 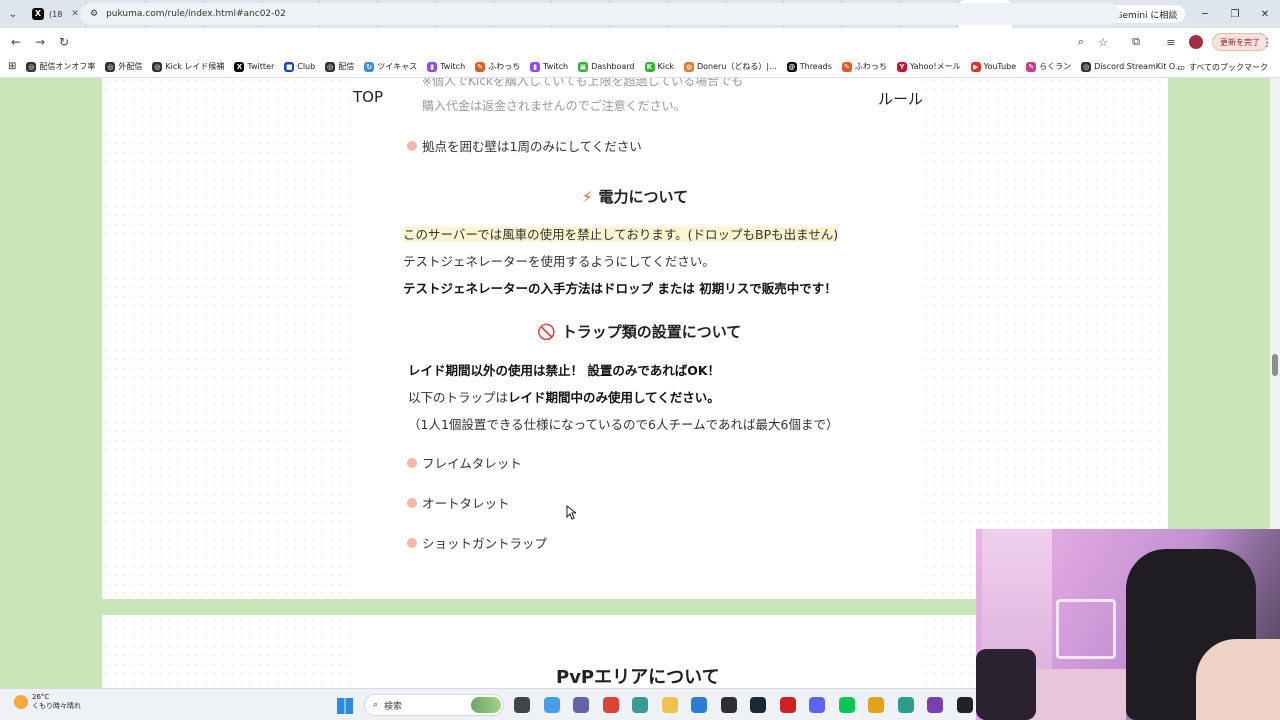 What do you see at coordinates (928, 66) in the screenshot?
I see `bookmark-item: Y Yahoo!メール` at bounding box center [928, 66].